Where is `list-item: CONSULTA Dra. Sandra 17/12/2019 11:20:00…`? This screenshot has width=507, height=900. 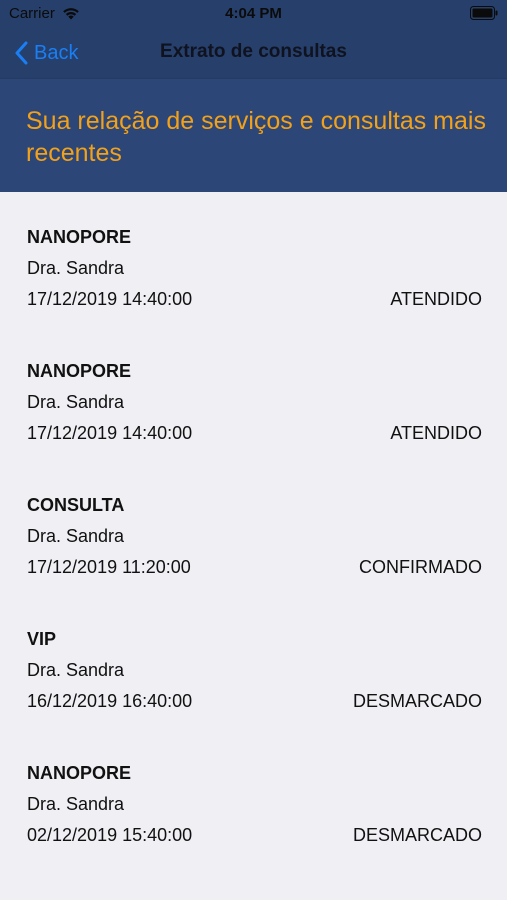
list-item: CONSULTA Dra. Sandra 17/12/2019 11:20:00… is located at coordinates (253, 527).